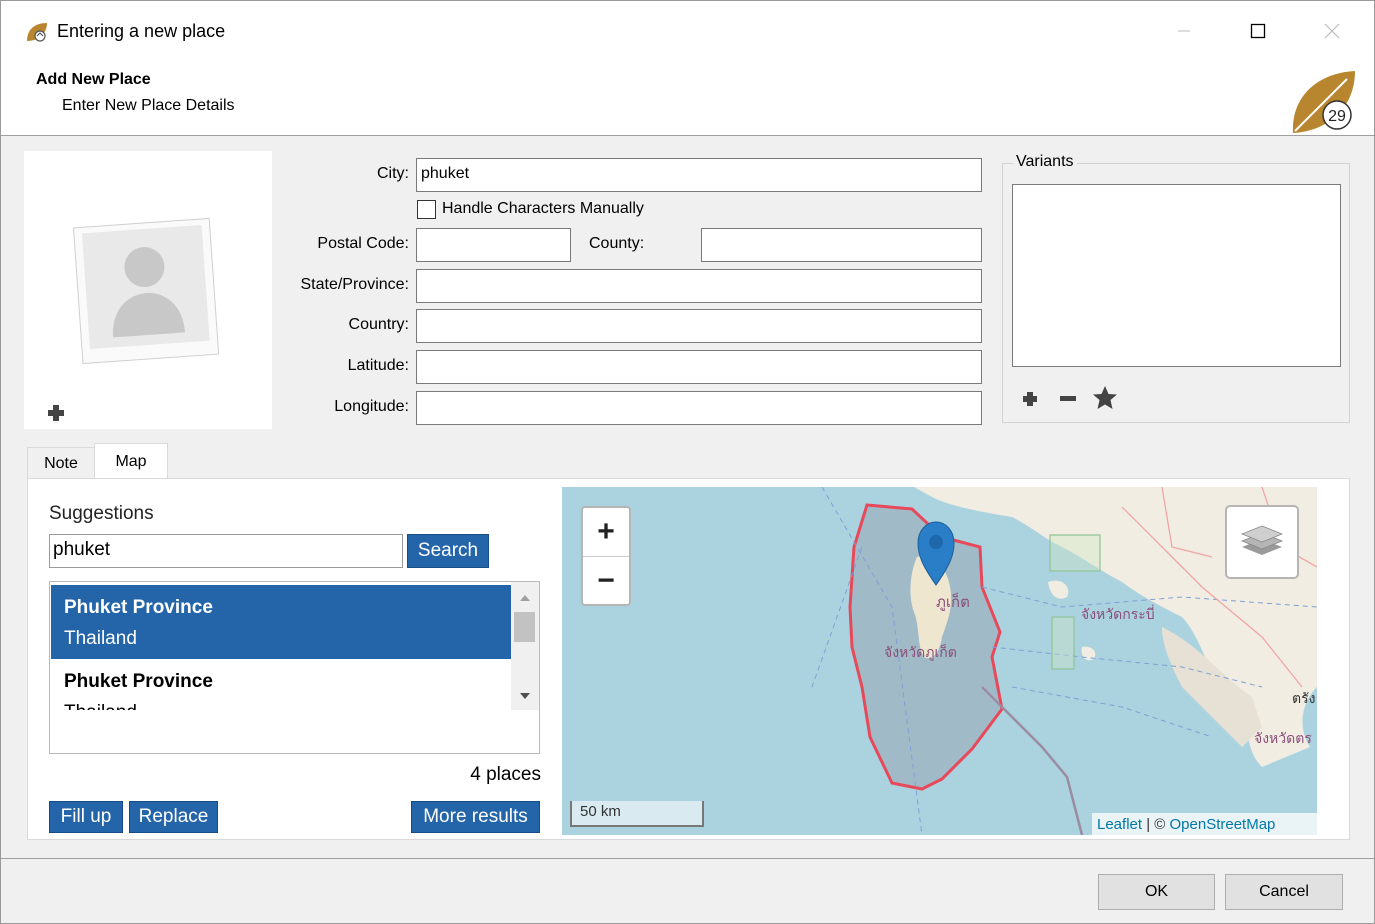  Describe the element at coordinates (100, 638) in the screenshot. I see `result-country: Thailand` at that location.